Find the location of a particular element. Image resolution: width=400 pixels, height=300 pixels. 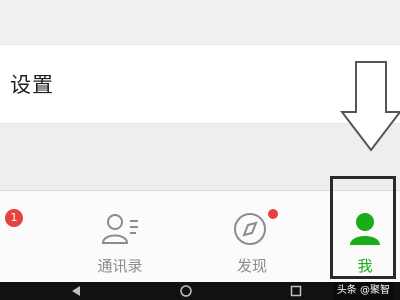

top-strip is located at coordinates (200, 22).